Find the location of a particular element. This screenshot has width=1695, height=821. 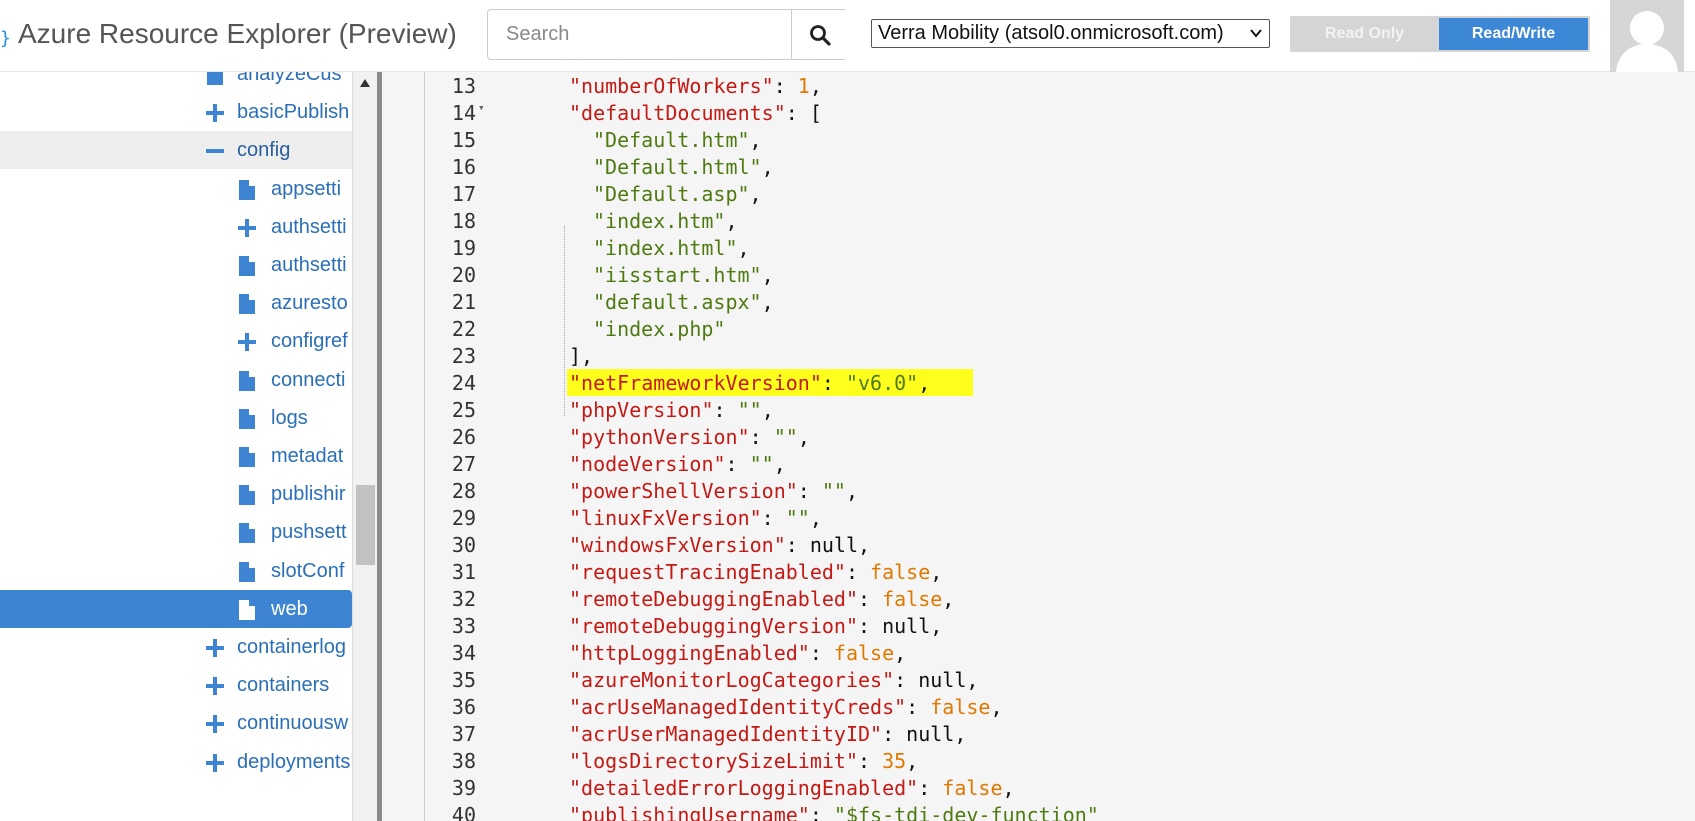

tree-item-analyzecus: analyzeCus is located at coordinates (176, 82).